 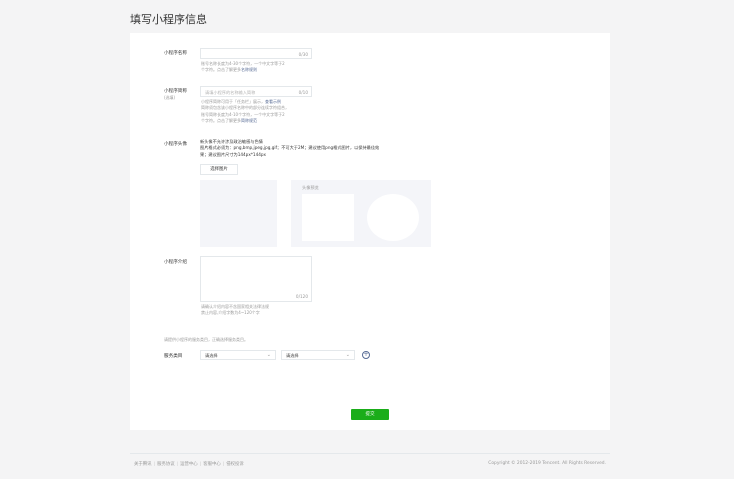 I want to click on name-rules-link: 名称规则, so click(x=249, y=69).